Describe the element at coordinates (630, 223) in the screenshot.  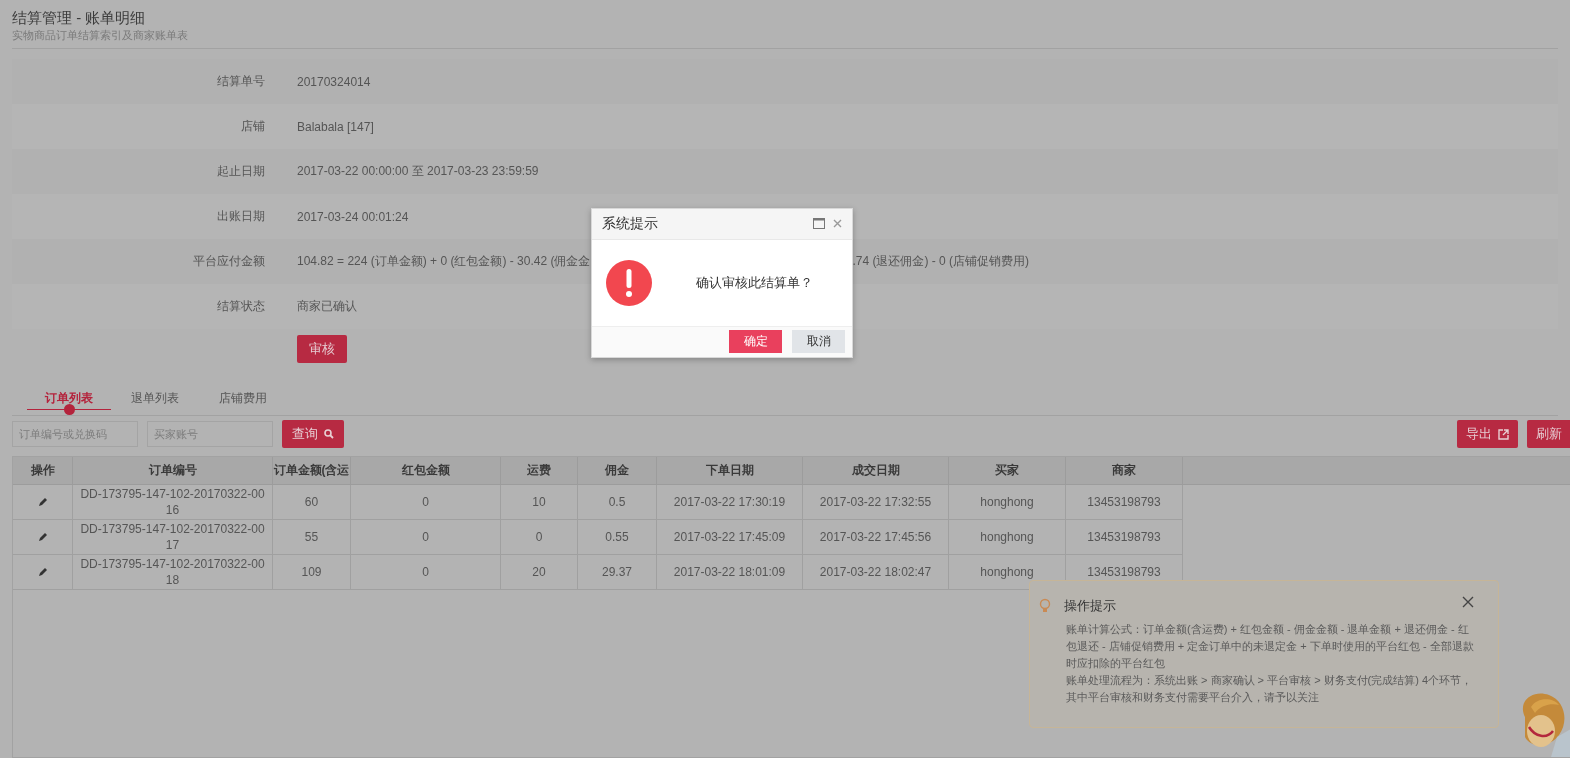
I see `dialog-title: 系统提示` at that location.